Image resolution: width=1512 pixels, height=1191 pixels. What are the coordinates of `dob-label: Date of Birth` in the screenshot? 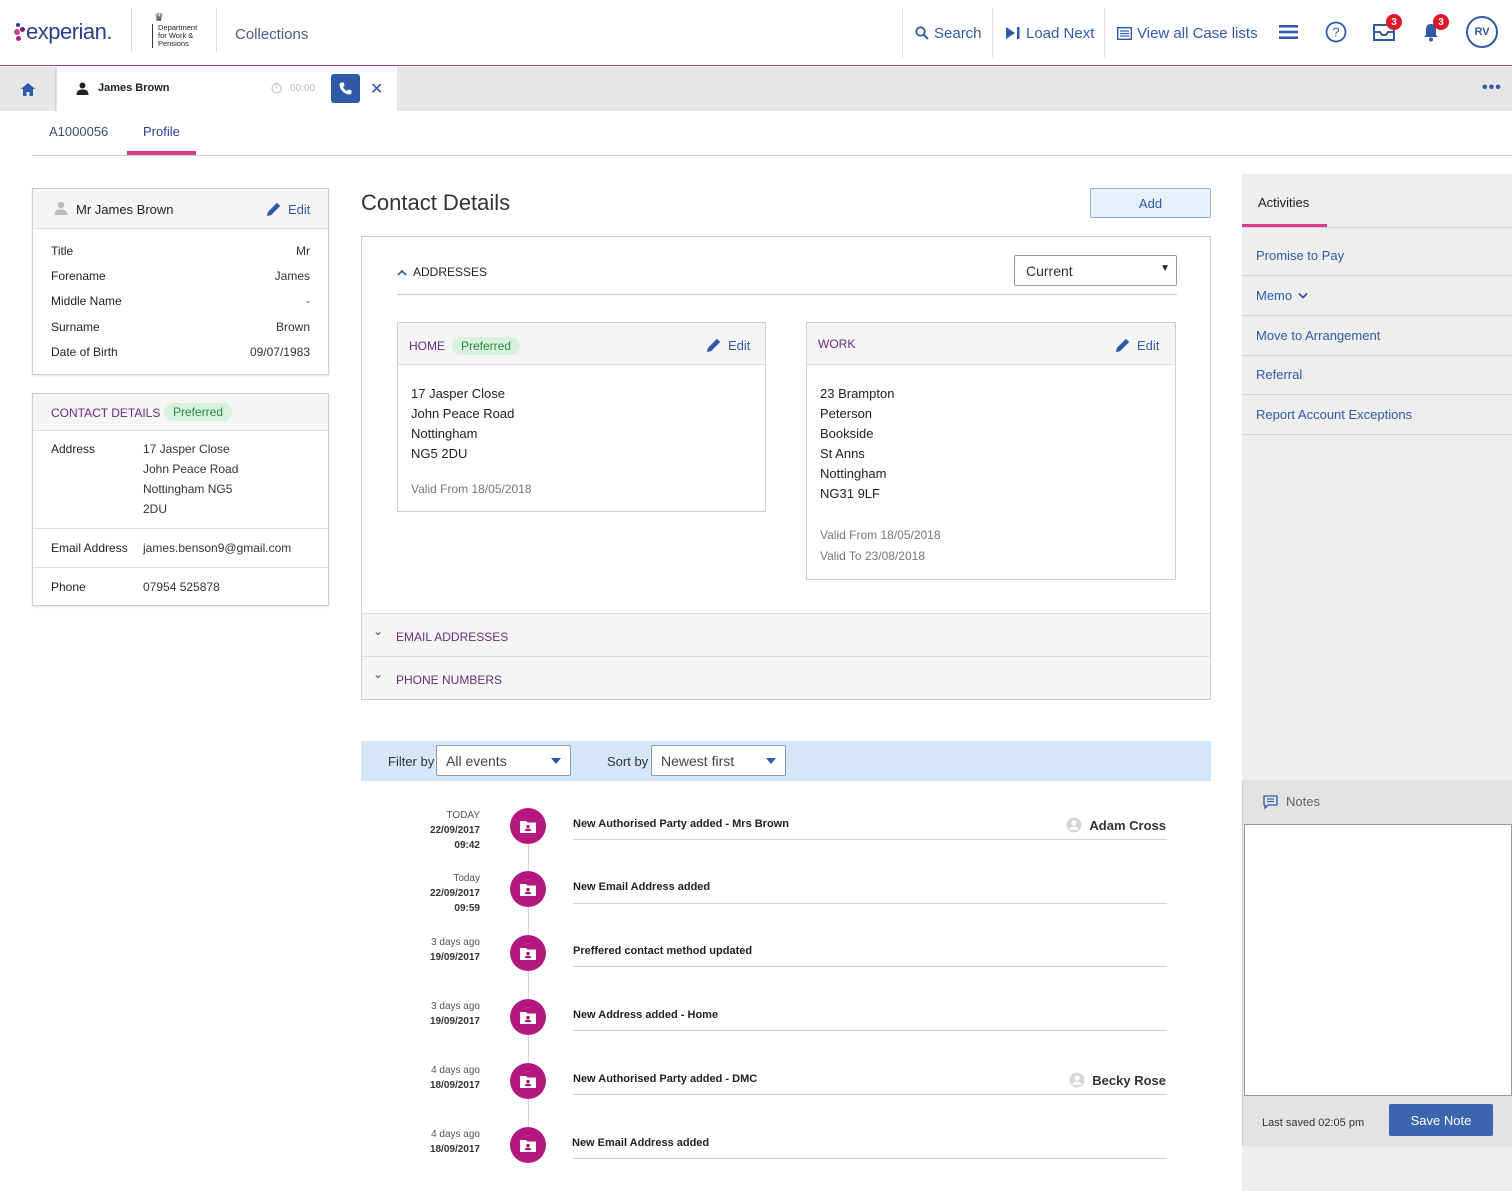 It's located at (84, 352).